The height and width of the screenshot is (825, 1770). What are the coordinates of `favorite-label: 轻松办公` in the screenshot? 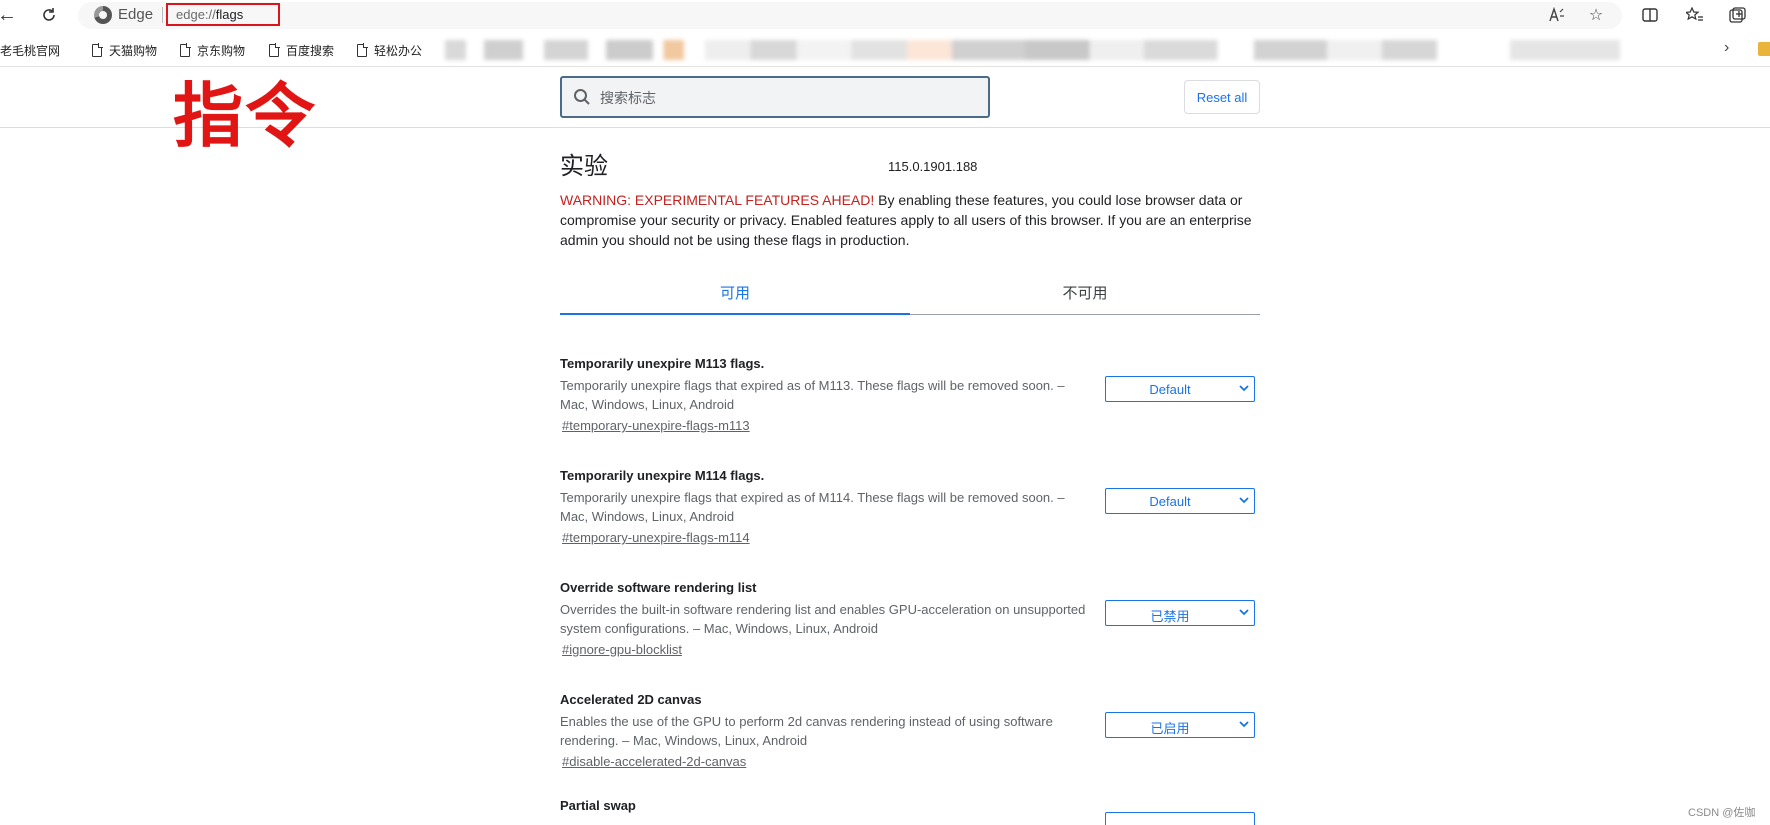 It's located at (398, 50).